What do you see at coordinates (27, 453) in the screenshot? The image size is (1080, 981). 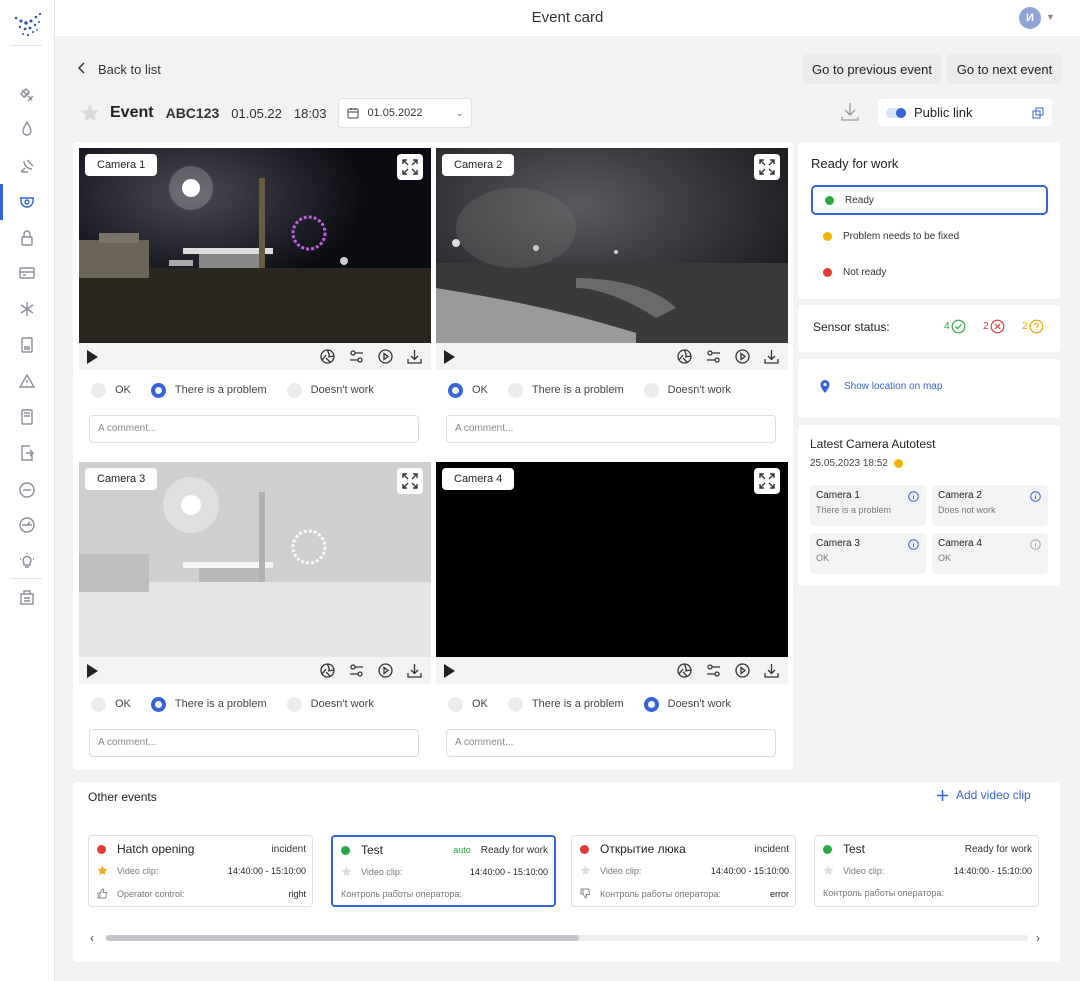 I see `export-icon` at bounding box center [27, 453].